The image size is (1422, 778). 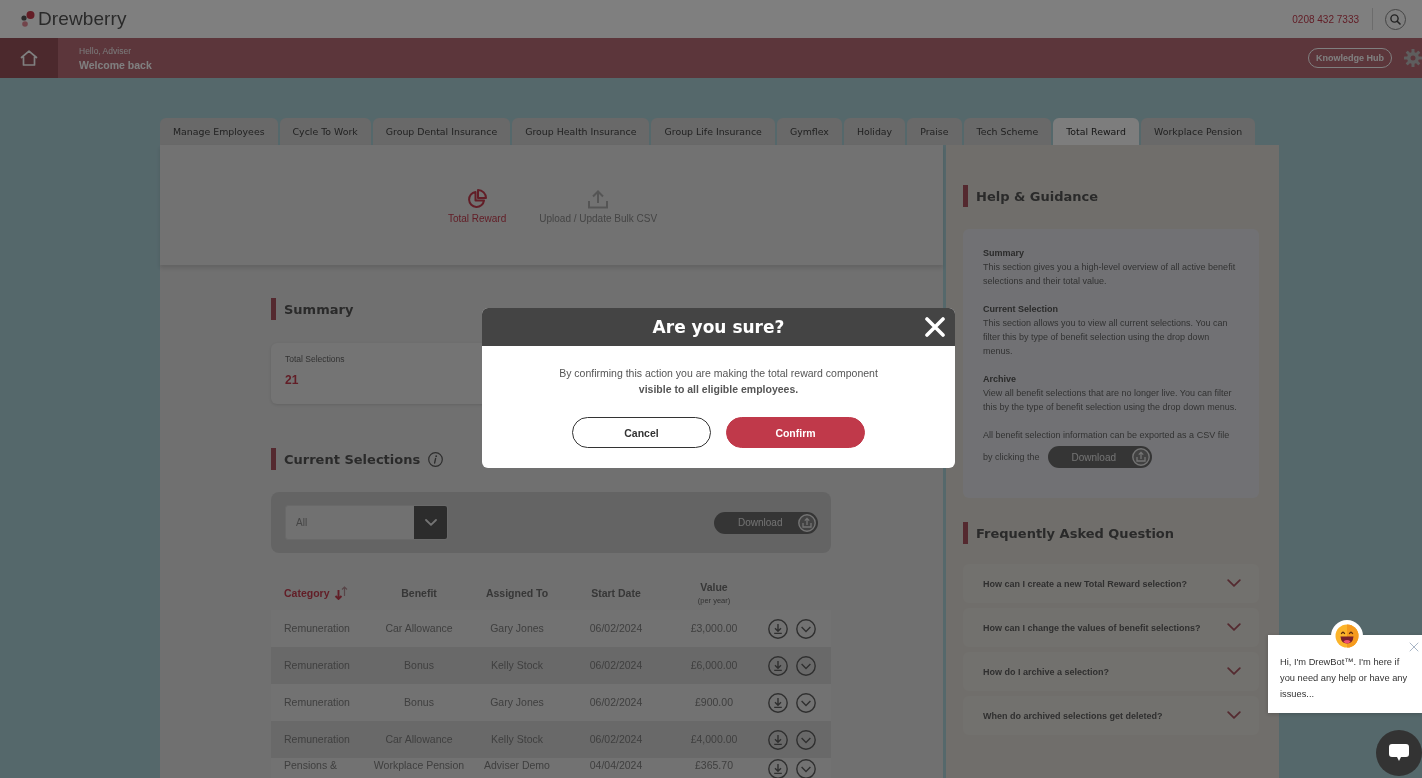 What do you see at coordinates (1198, 131) in the screenshot?
I see `tab: Workplace Pension` at bounding box center [1198, 131].